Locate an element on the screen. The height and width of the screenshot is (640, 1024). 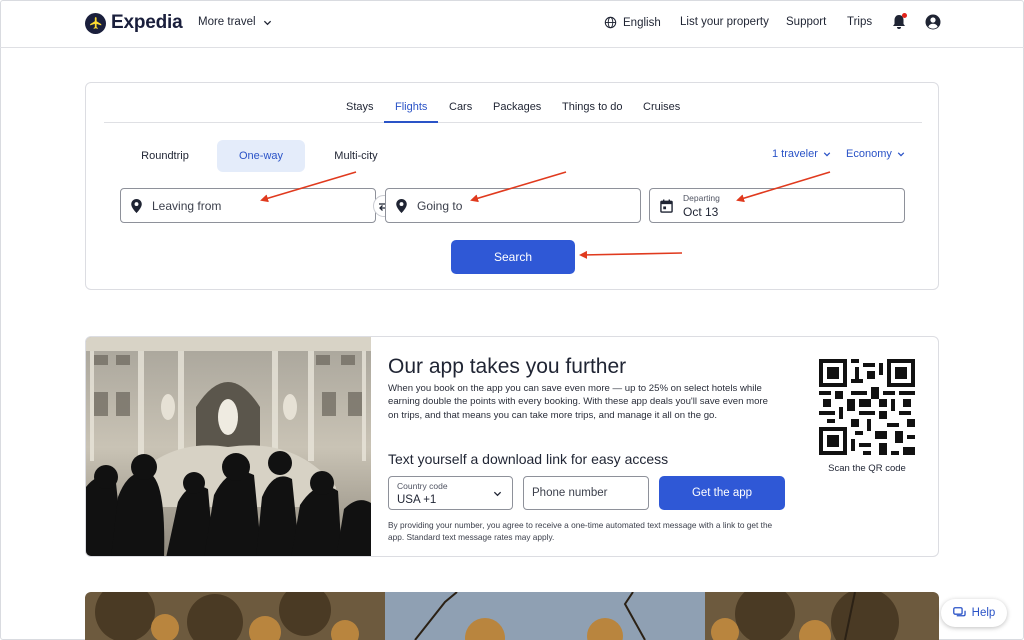
promo-title: Our app takes you further is located at coordinates (507, 366).